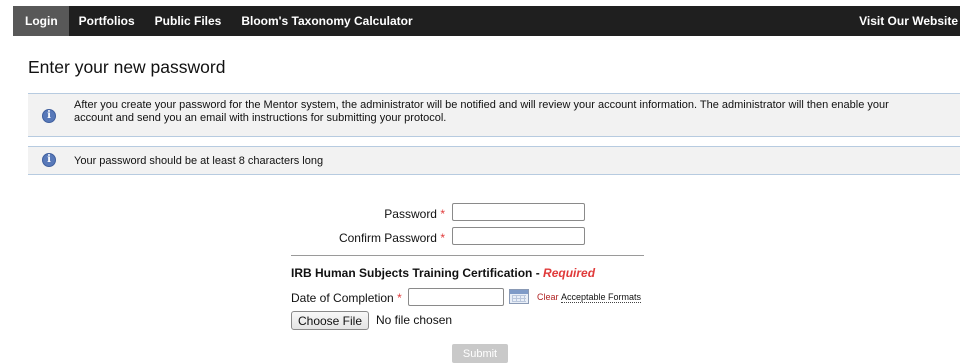  I want to click on required-text: Required, so click(569, 273).